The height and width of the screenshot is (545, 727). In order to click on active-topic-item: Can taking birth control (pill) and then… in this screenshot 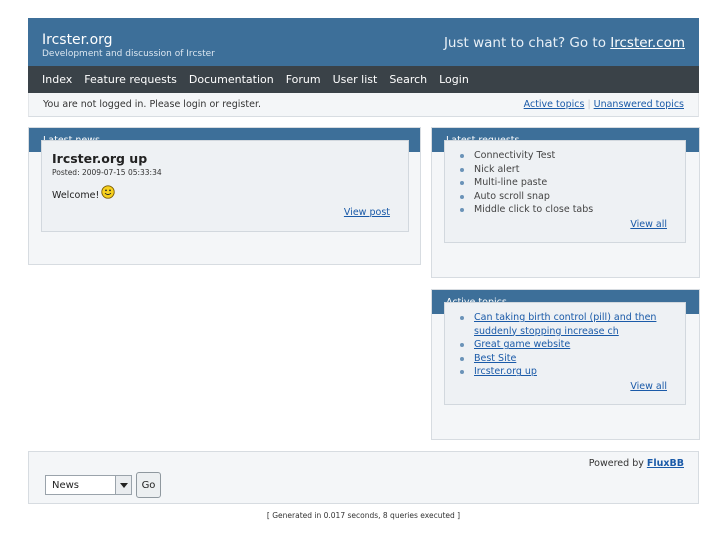, I will do `click(566, 324)`.